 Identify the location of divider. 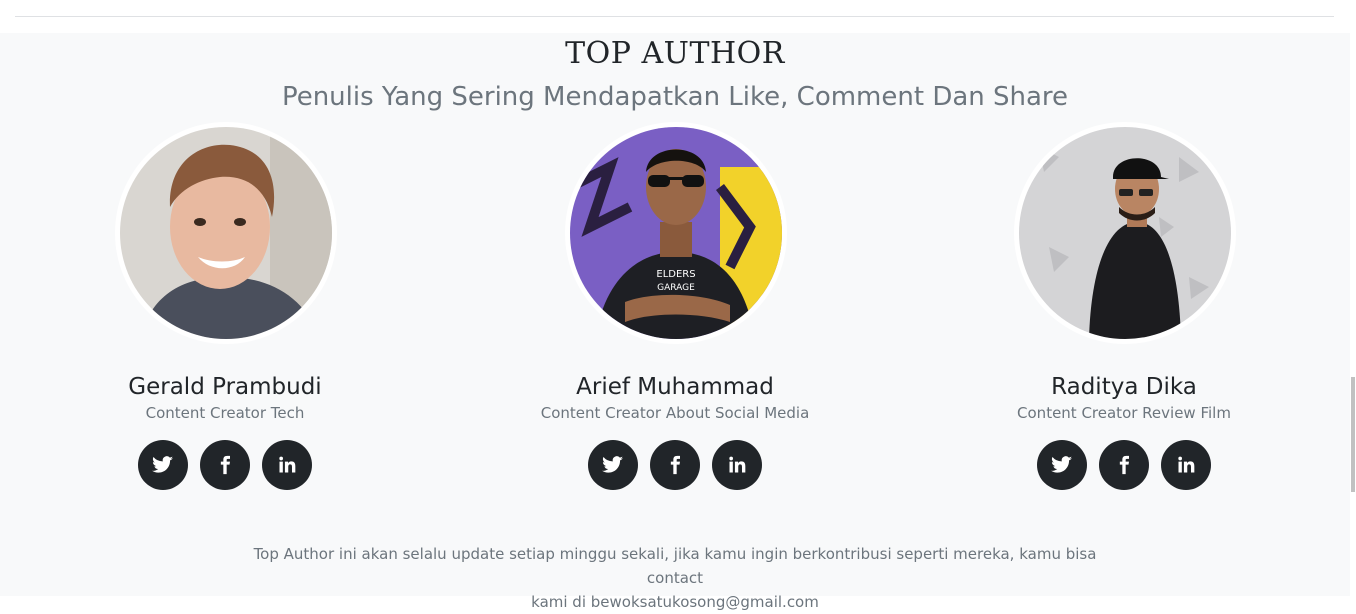
(674, 16).